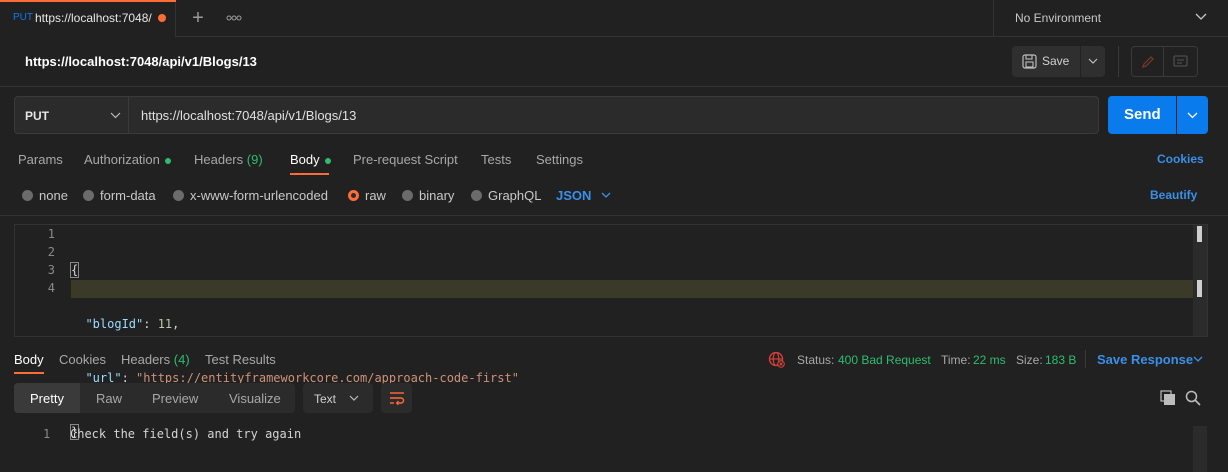  What do you see at coordinates (71, 115) in the screenshot?
I see `method-select: PUT` at bounding box center [71, 115].